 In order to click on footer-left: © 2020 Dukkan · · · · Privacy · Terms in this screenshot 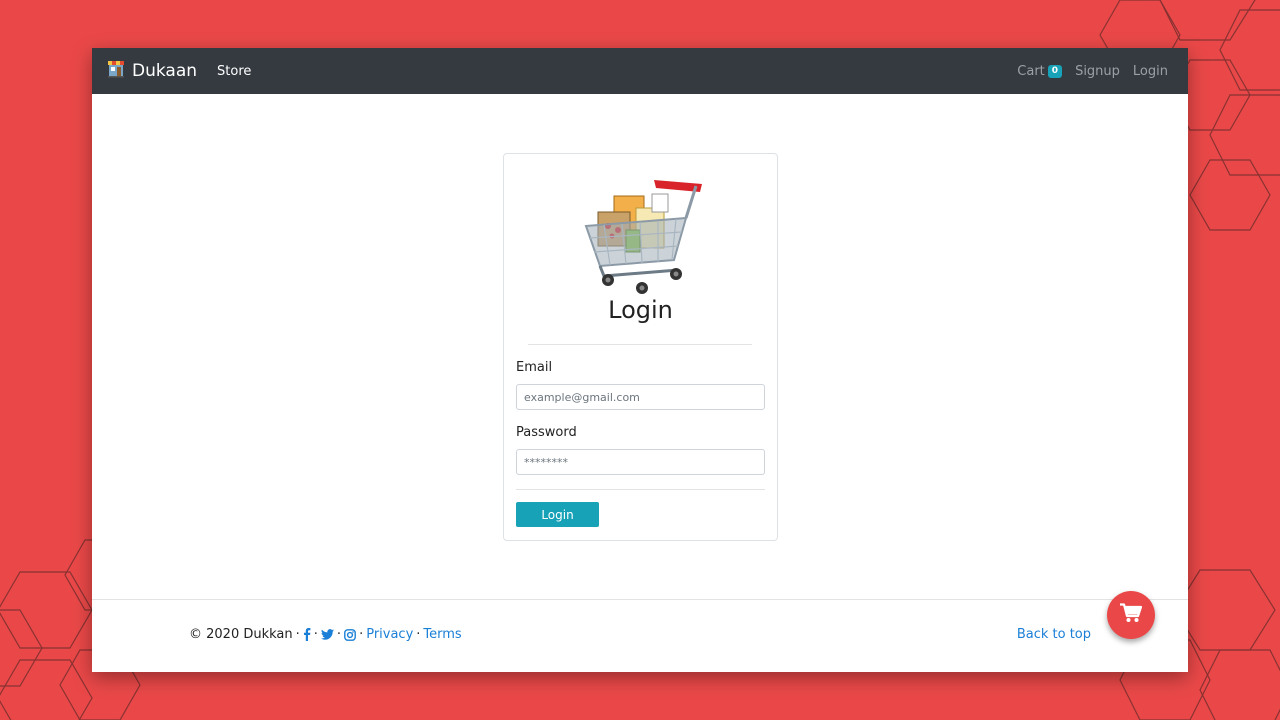, I will do `click(325, 634)`.